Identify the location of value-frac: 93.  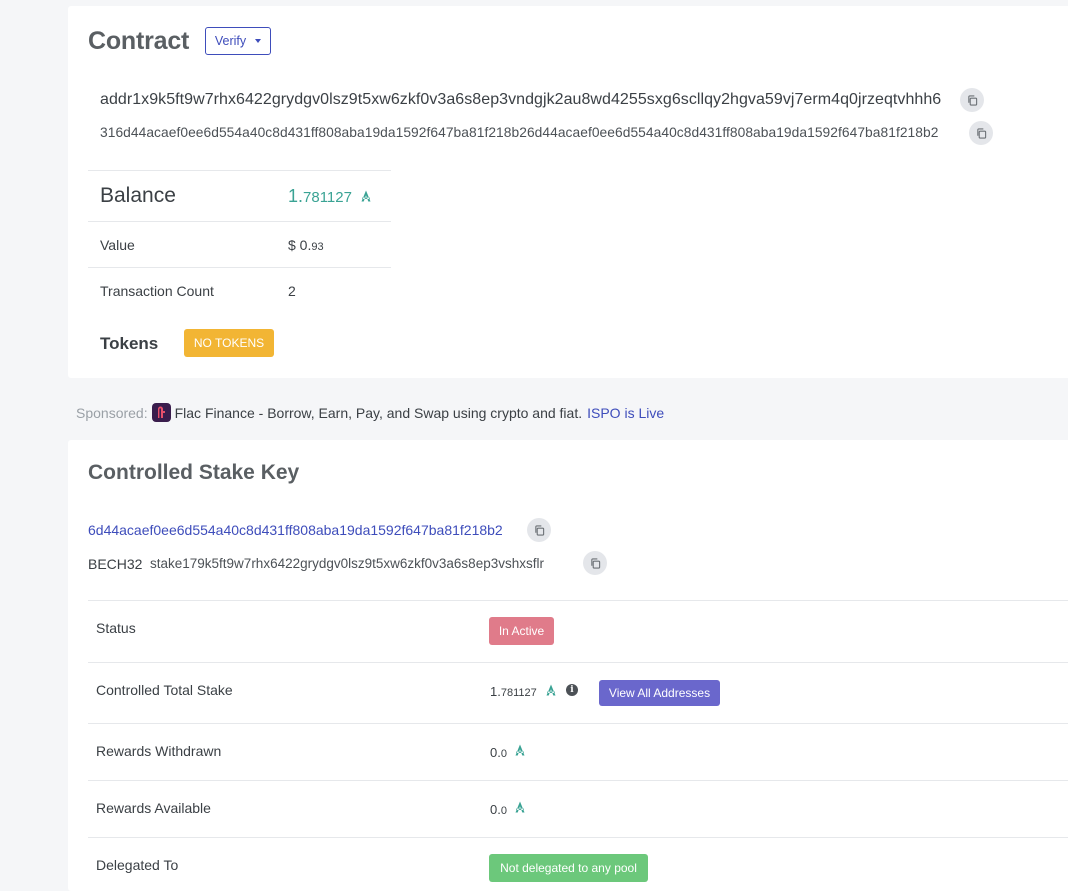
(317, 247).